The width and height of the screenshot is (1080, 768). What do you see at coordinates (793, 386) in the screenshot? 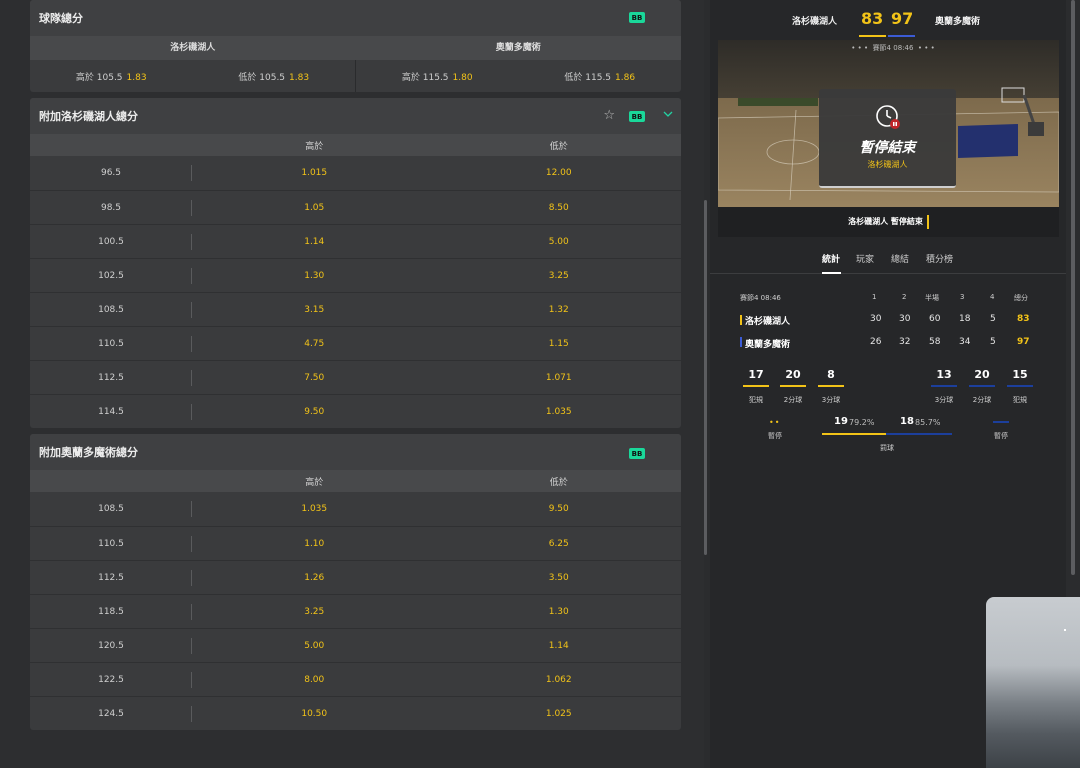
I see `home-2pt-bar` at bounding box center [793, 386].